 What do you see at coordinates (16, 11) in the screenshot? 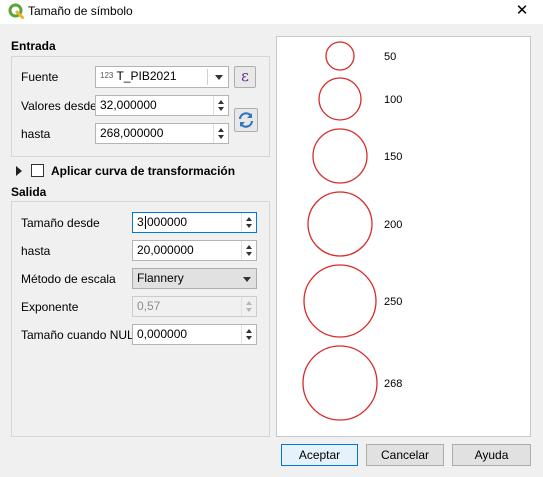
I see `qgis-logo-icon` at bounding box center [16, 11].